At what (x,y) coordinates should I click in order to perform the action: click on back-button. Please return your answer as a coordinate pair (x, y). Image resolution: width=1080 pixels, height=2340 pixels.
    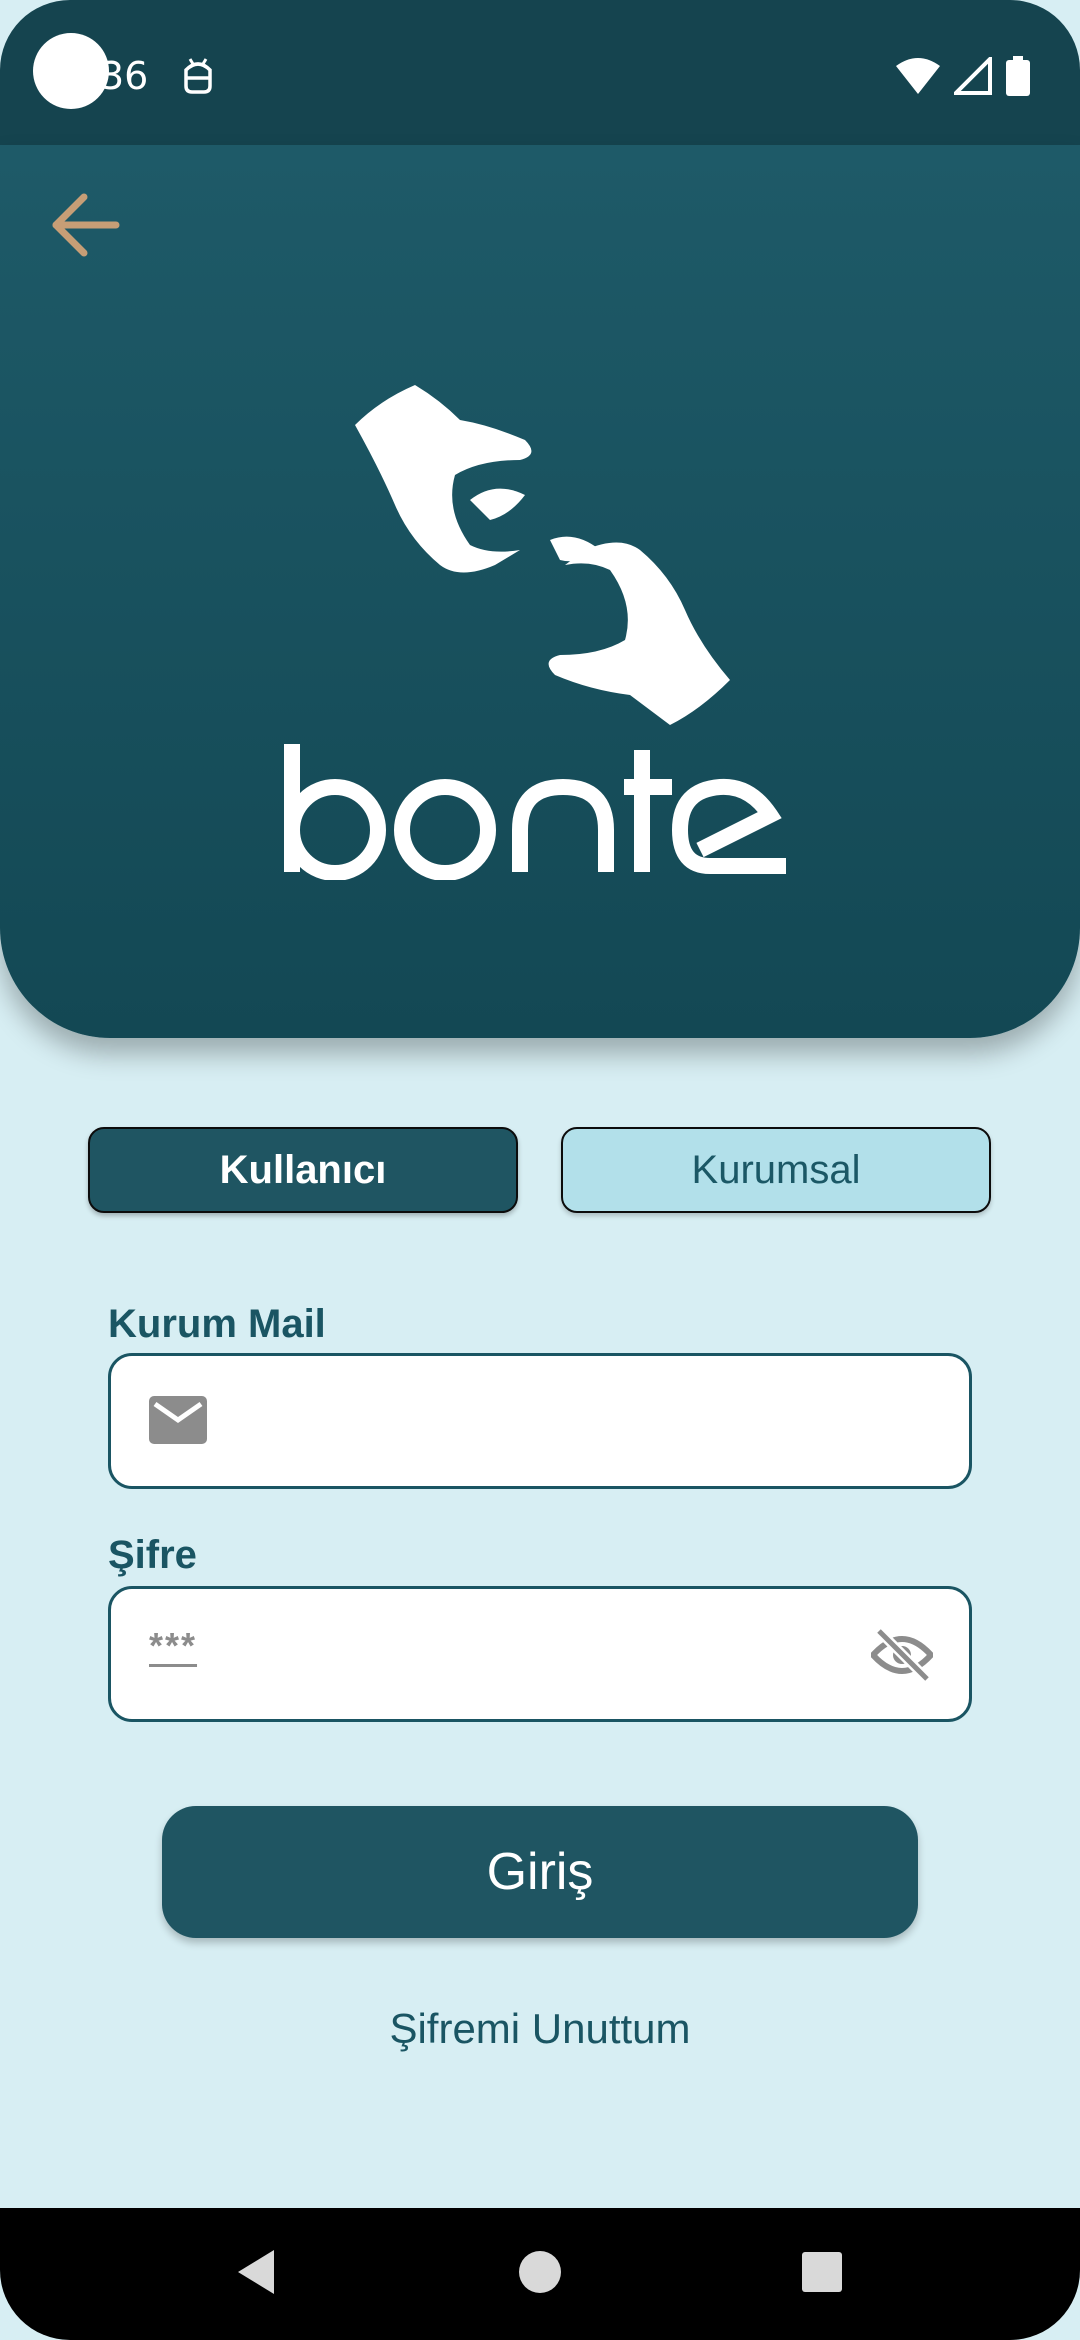
    Looking at the image, I should click on (85, 225).